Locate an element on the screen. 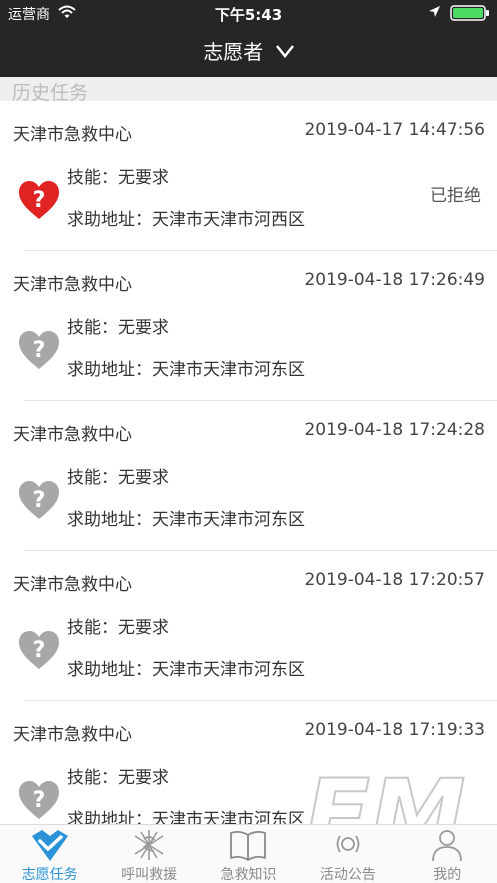 The image size is (497, 883). tab-profile: 我的 is located at coordinates (447, 854).